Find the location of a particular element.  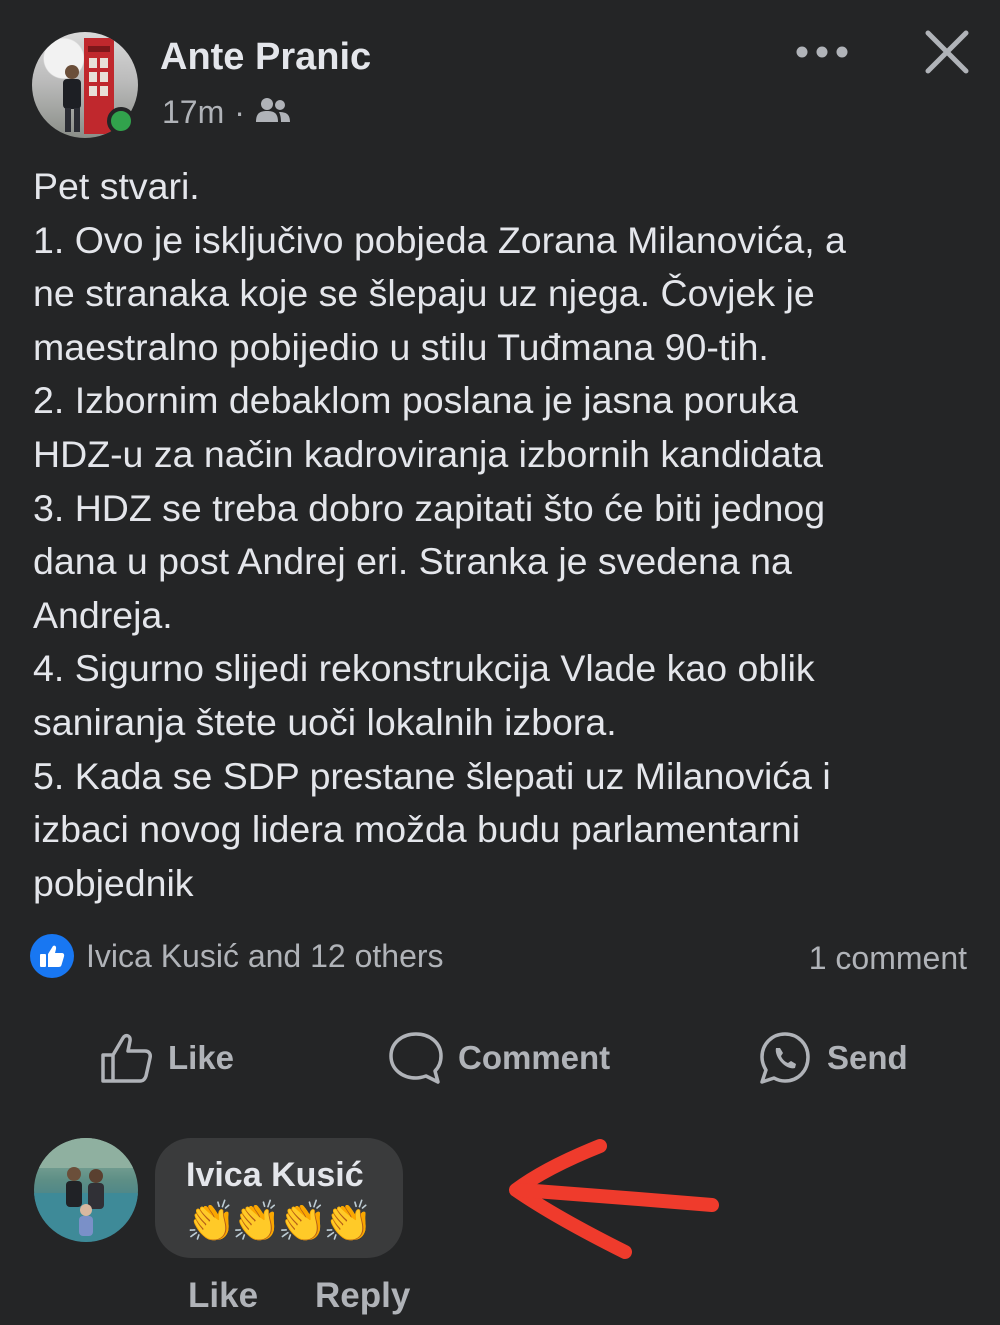

send-button-label: Send is located at coordinates (867, 1057).